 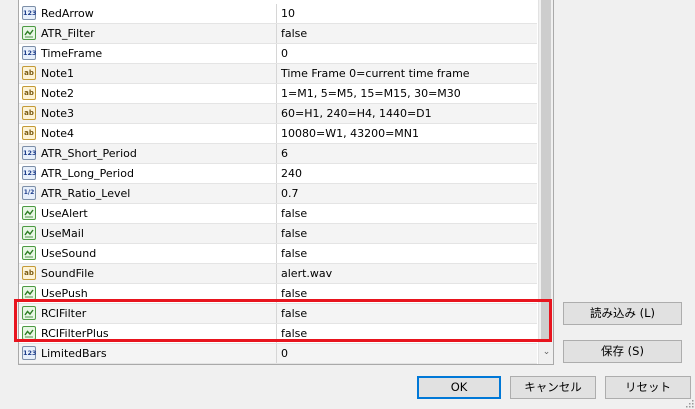 What do you see at coordinates (546, 169) in the screenshot?
I see `scrollbar-thumb` at bounding box center [546, 169].